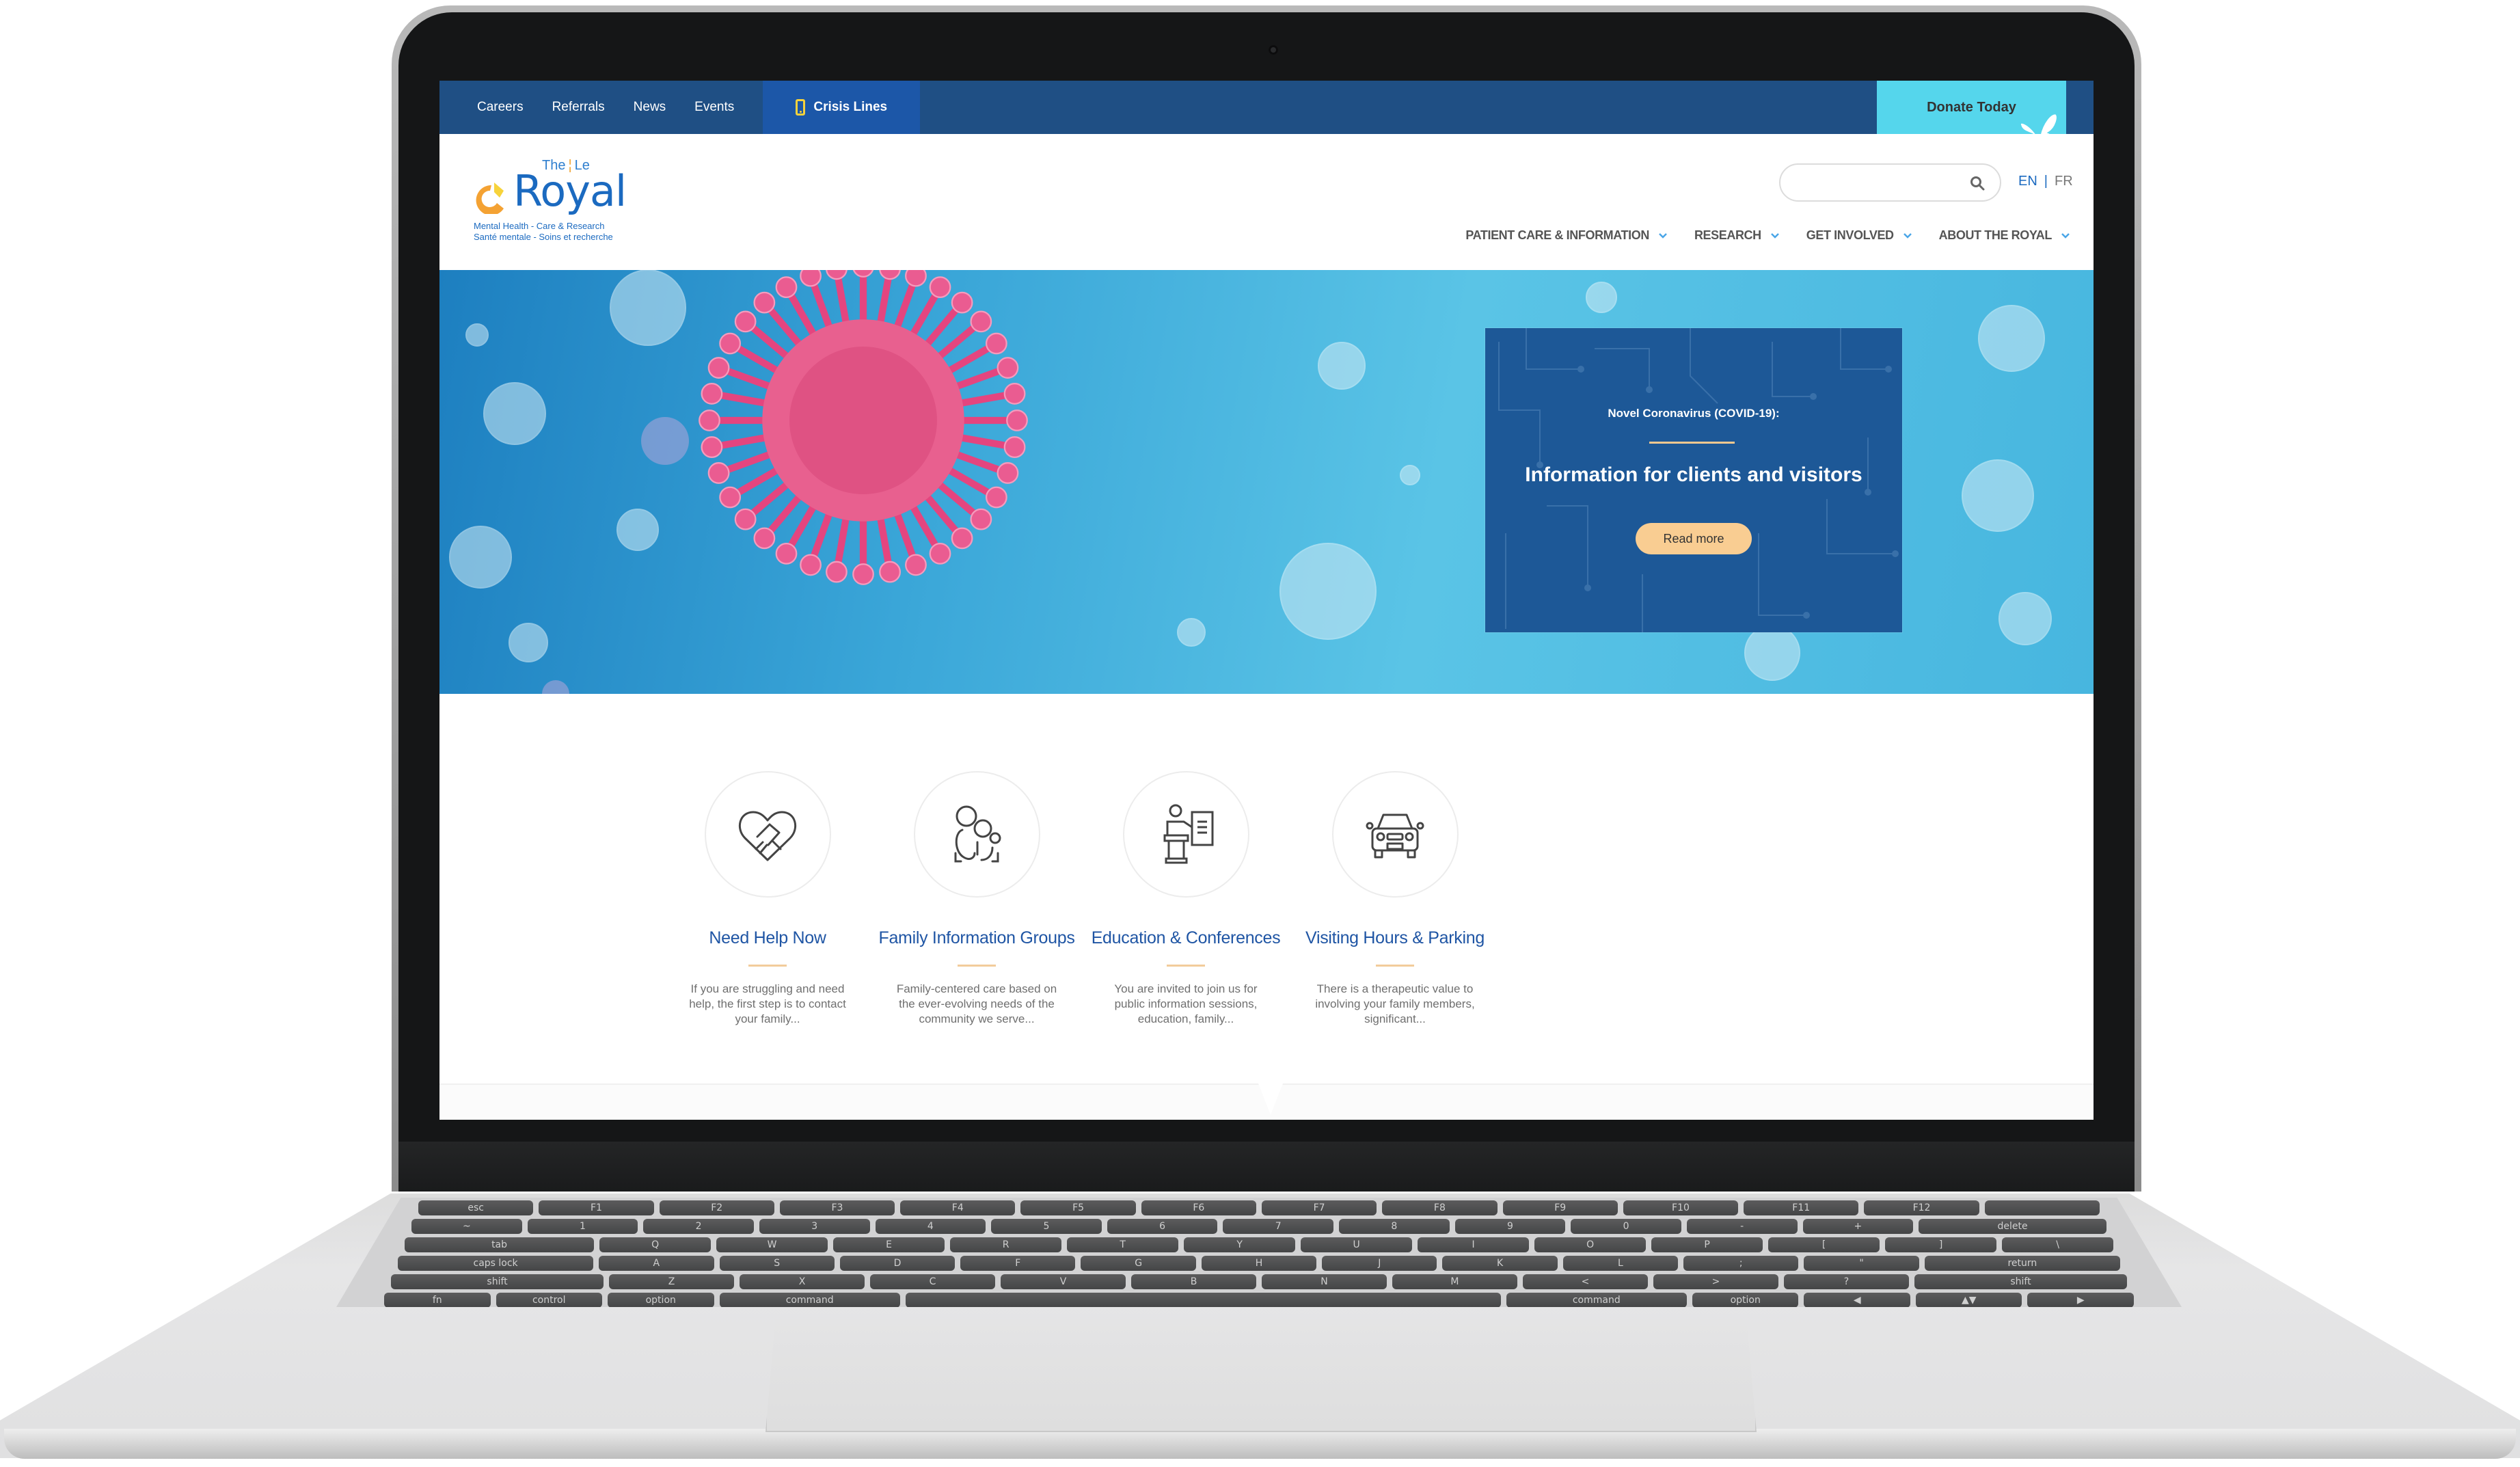 Image resolution: width=2520 pixels, height=1467 pixels. I want to click on keyboard-key: H, so click(1259, 1263).